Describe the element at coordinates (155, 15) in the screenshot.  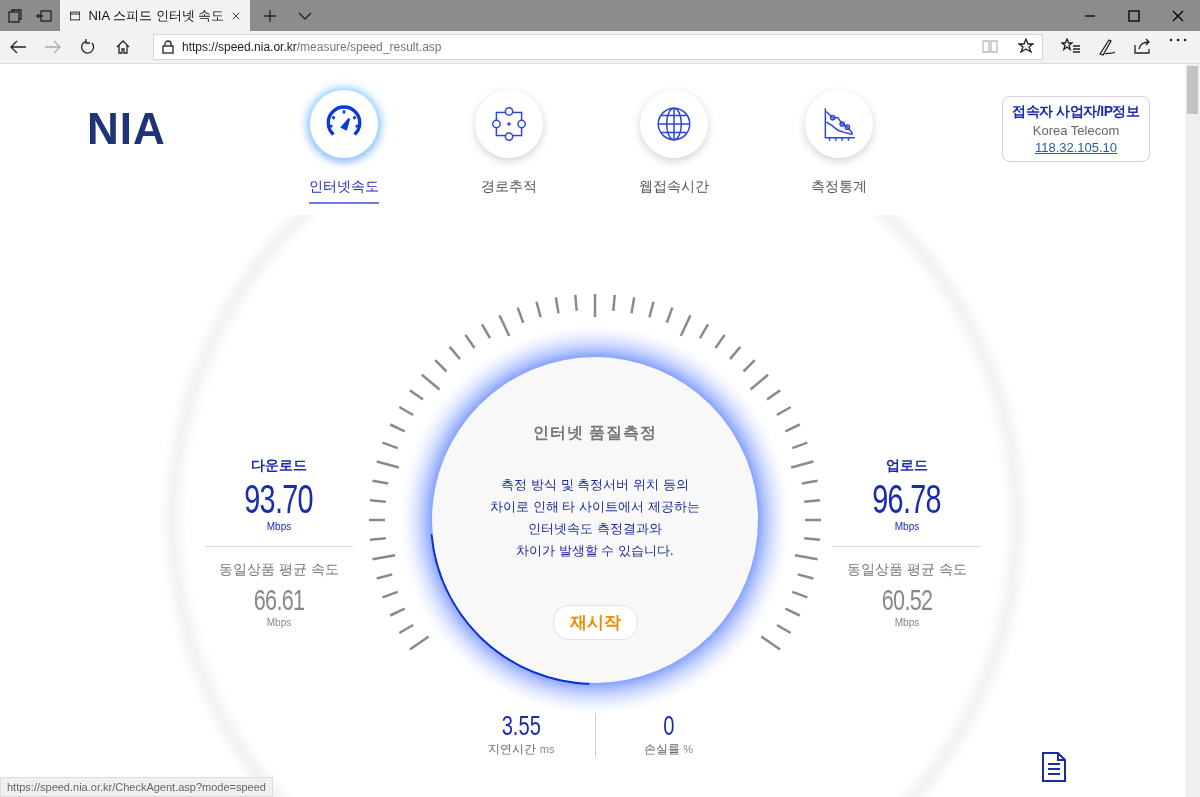
I see `browser-tab: NIA 스피드 인터넷 속도` at that location.